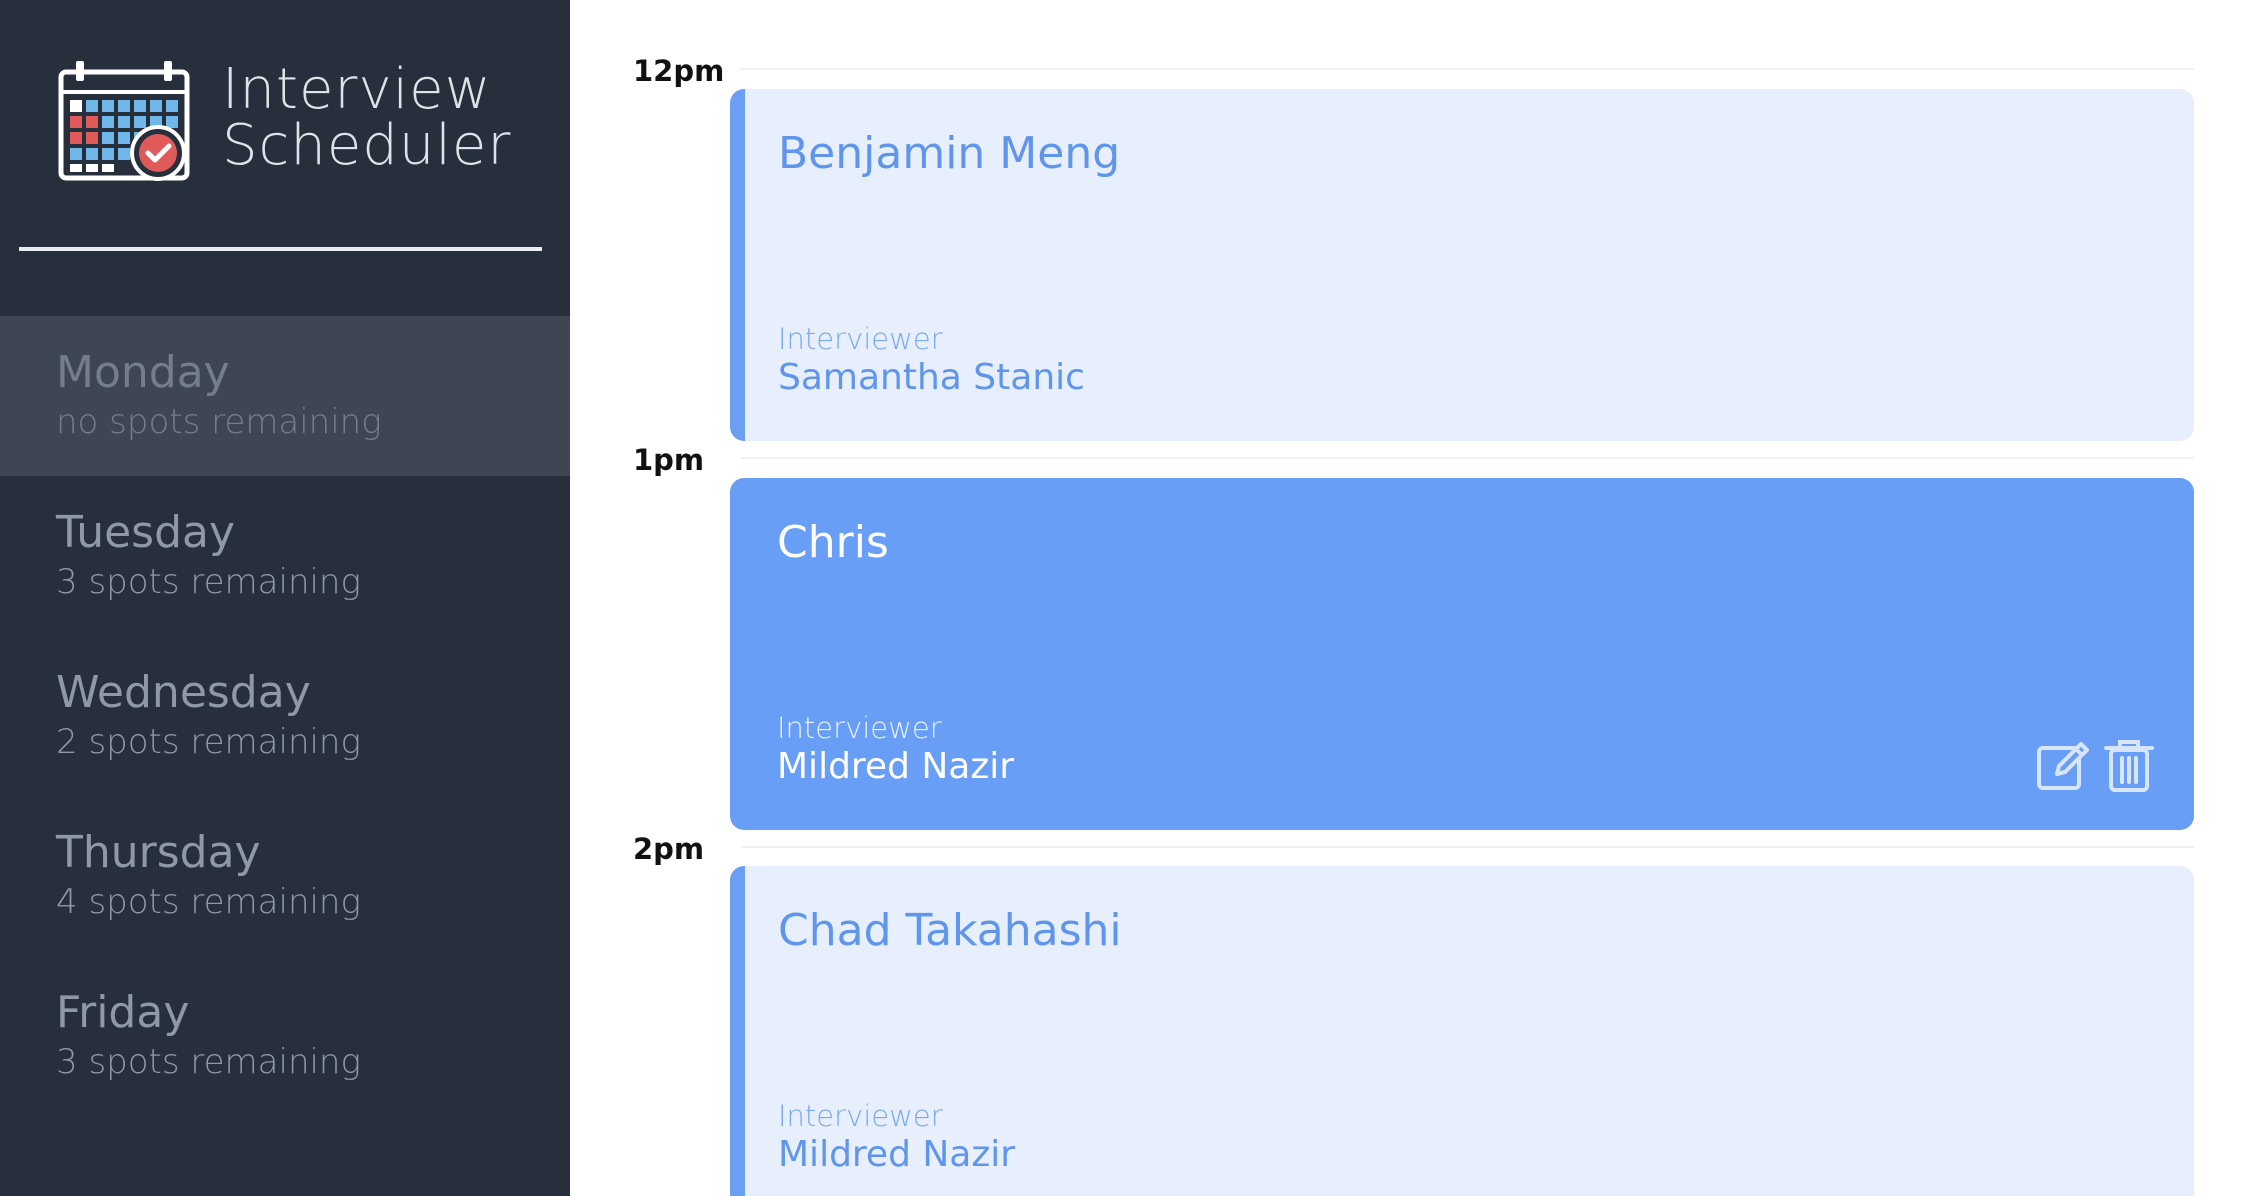 This screenshot has height=1196, width=2246. Describe the element at coordinates (143, 372) in the screenshot. I see `day-name: Monday` at that location.